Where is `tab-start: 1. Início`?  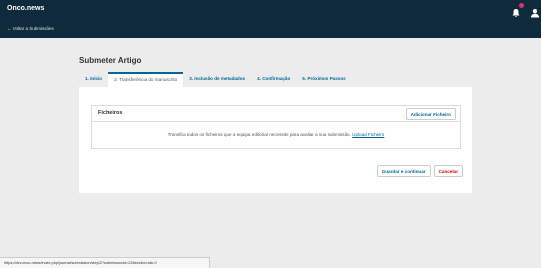
tab-start: 1. Início is located at coordinates (93, 79).